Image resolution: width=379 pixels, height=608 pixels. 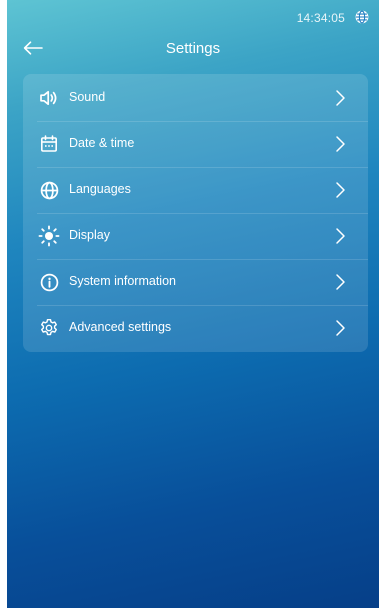 What do you see at coordinates (120, 327) in the screenshot?
I see `menu-item-label: Advanced settings` at bounding box center [120, 327].